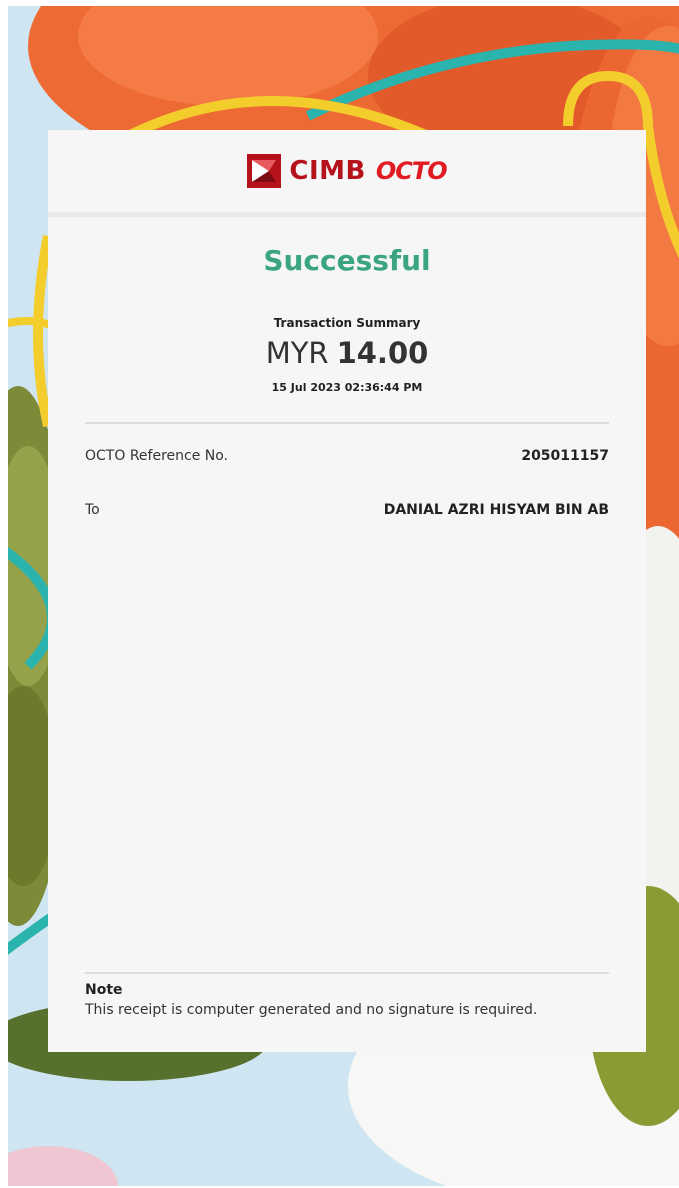  I want to click on receipt-header: CIMB OCTO, so click(347, 173).